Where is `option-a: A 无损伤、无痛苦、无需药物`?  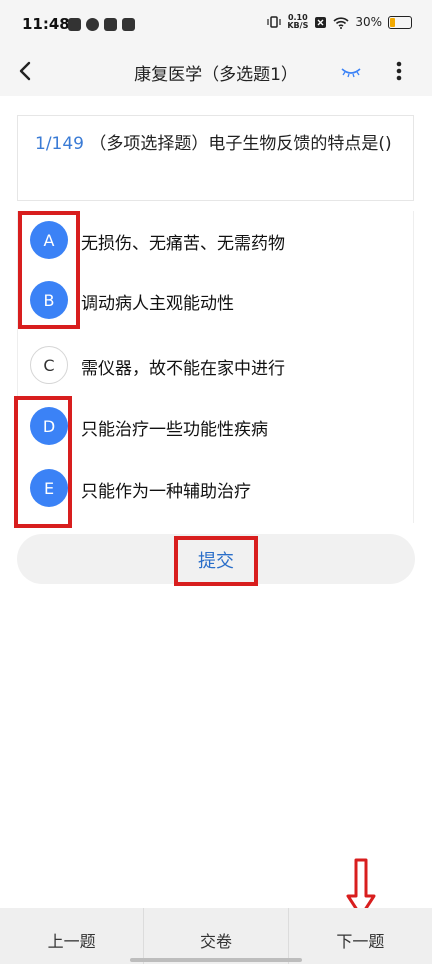
option-a: A 无损伤、无痛苦、无需药物 is located at coordinates (216, 241).